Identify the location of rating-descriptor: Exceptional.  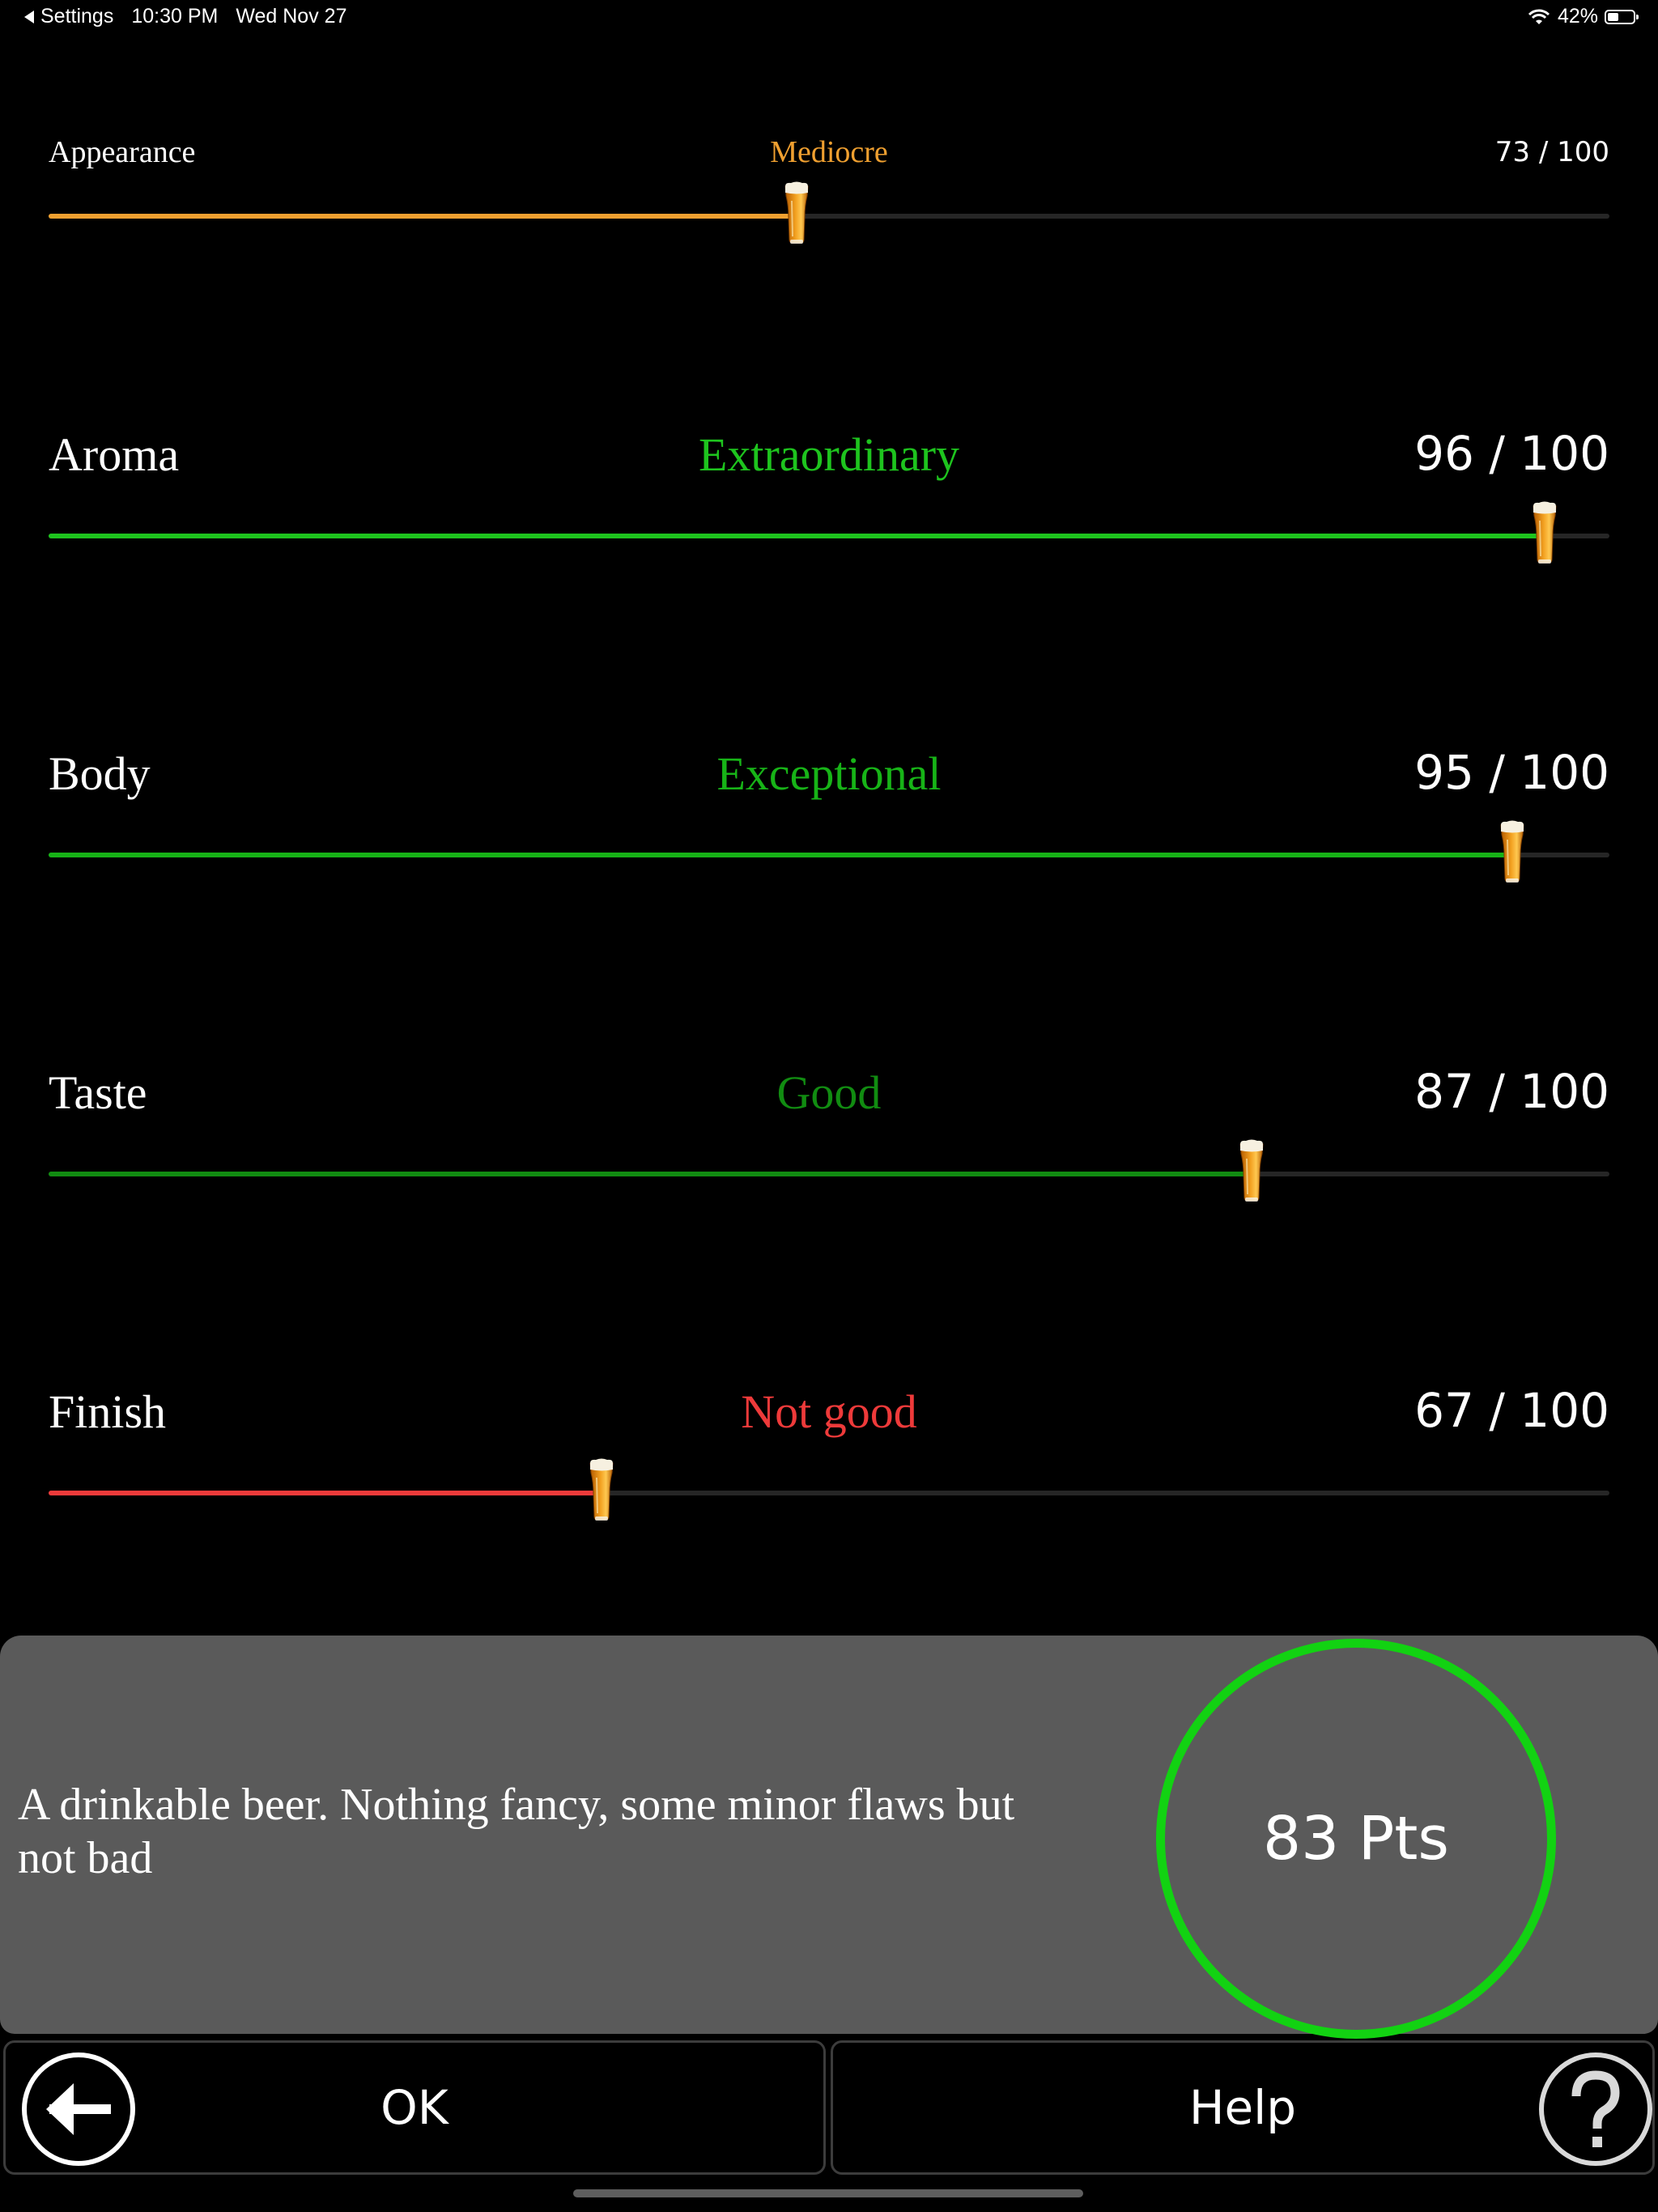
(829, 774).